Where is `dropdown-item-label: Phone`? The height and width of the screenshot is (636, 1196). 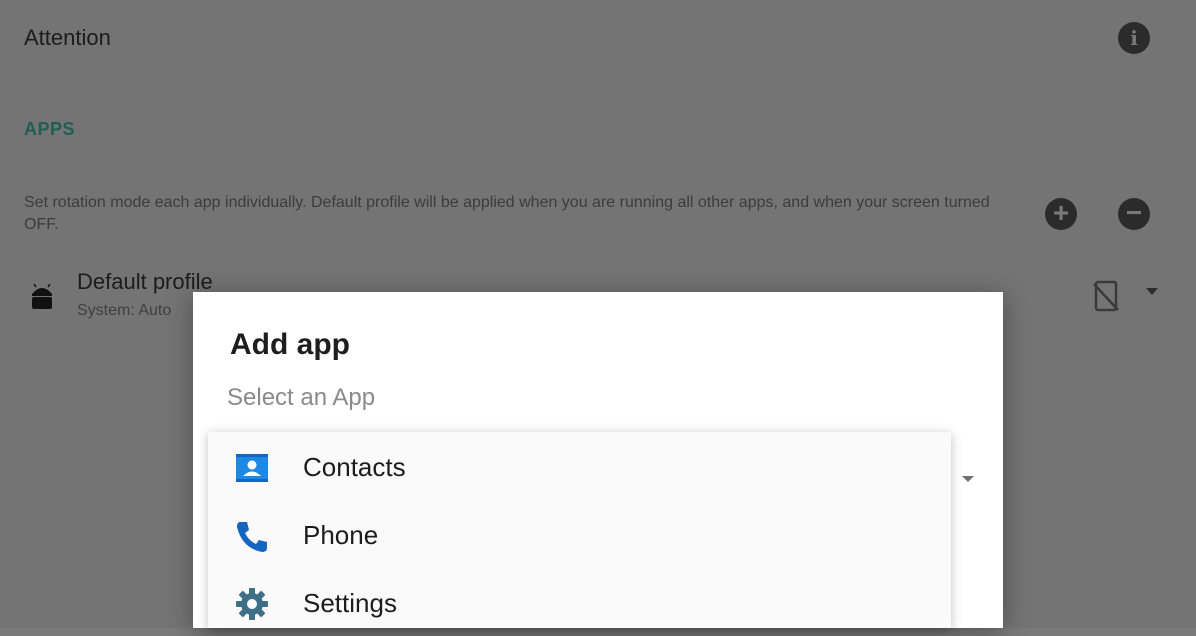 dropdown-item-label: Phone is located at coordinates (341, 535).